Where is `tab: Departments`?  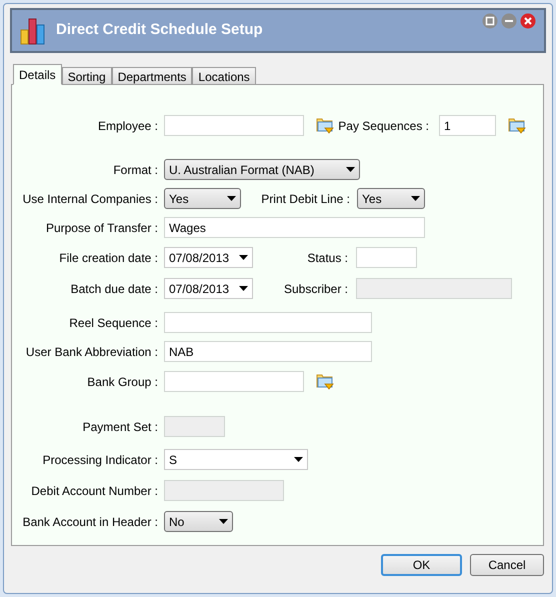 tab: Departments is located at coordinates (152, 76).